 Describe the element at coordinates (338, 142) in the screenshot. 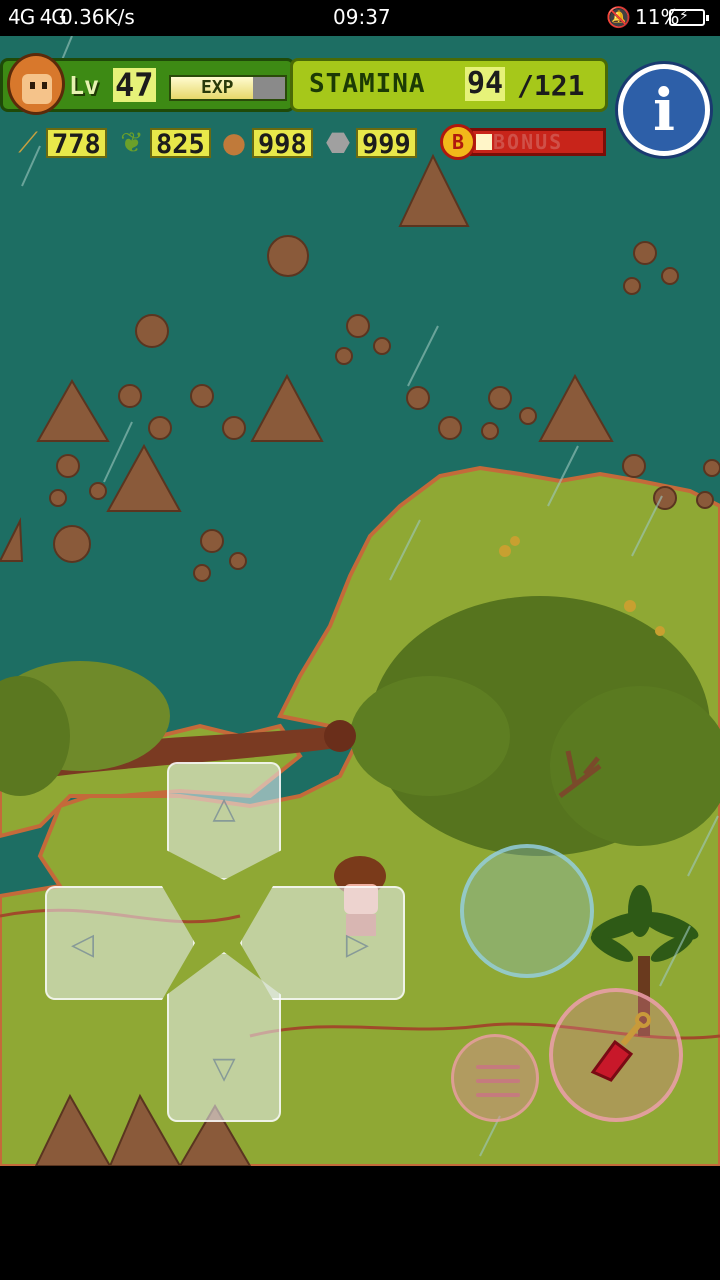

I see `stone-icon: ⬣` at that location.